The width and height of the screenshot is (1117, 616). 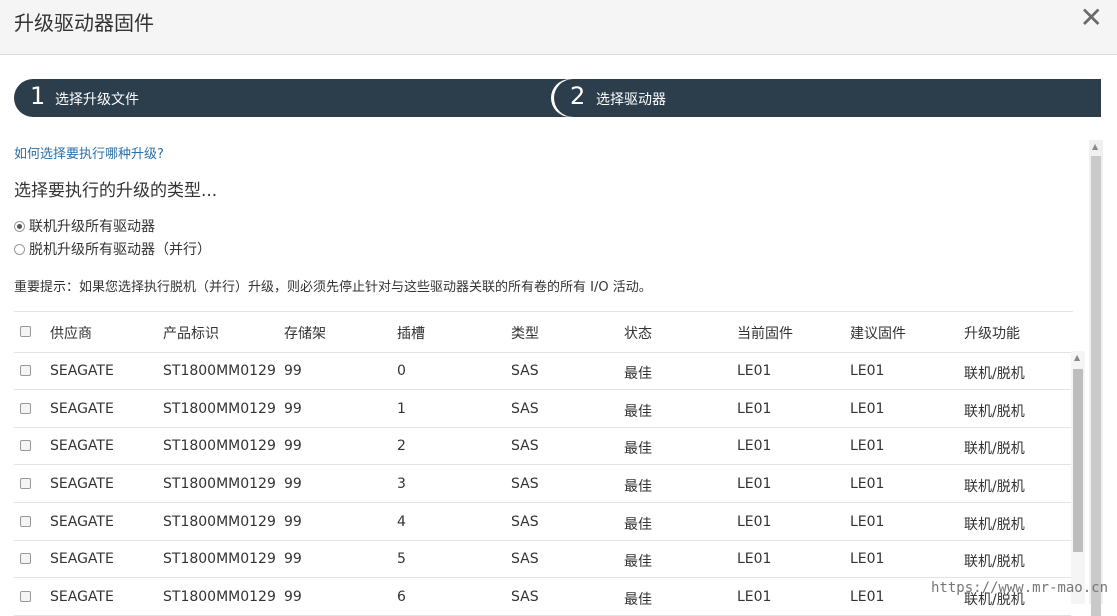 I want to click on dialog-header: 升级驱动器固件 ✕, so click(x=558, y=27).